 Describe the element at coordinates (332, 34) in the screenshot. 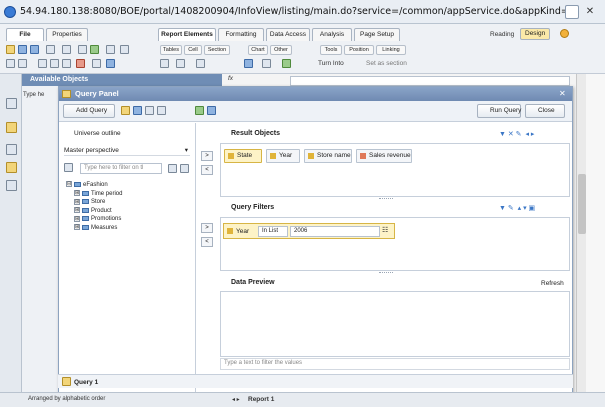

I see `tab-analysis: Analysis` at that location.